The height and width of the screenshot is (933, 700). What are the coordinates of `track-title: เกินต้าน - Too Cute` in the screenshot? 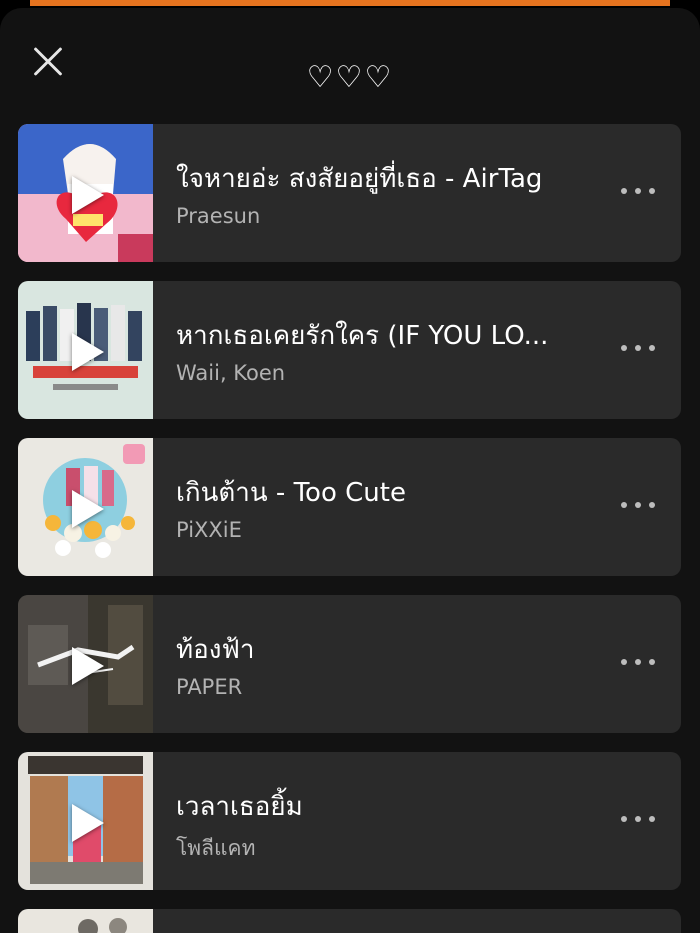 It's located at (291, 493).